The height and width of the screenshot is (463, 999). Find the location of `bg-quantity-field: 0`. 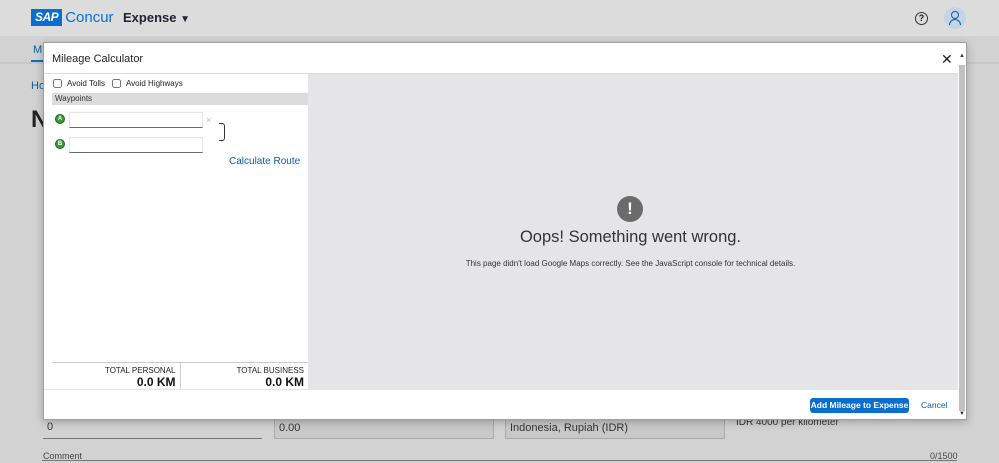

bg-quantity-field: 0 is located at coordinates (152, 428).